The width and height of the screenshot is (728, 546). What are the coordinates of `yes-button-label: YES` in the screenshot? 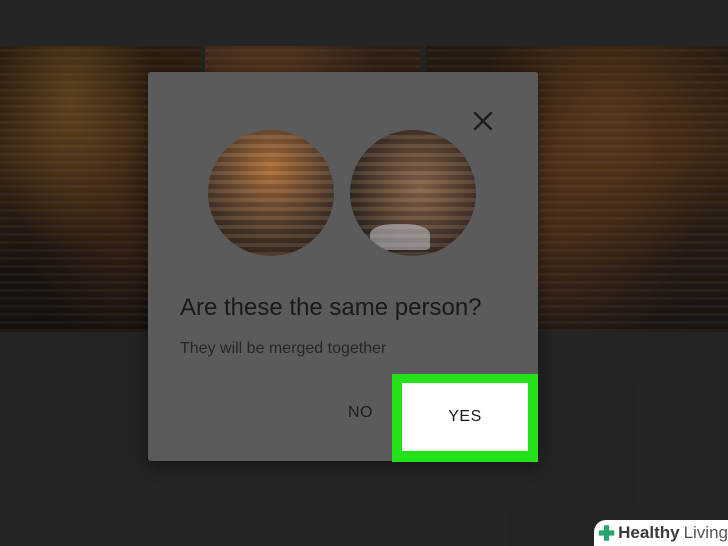 It's located at (465, 416).